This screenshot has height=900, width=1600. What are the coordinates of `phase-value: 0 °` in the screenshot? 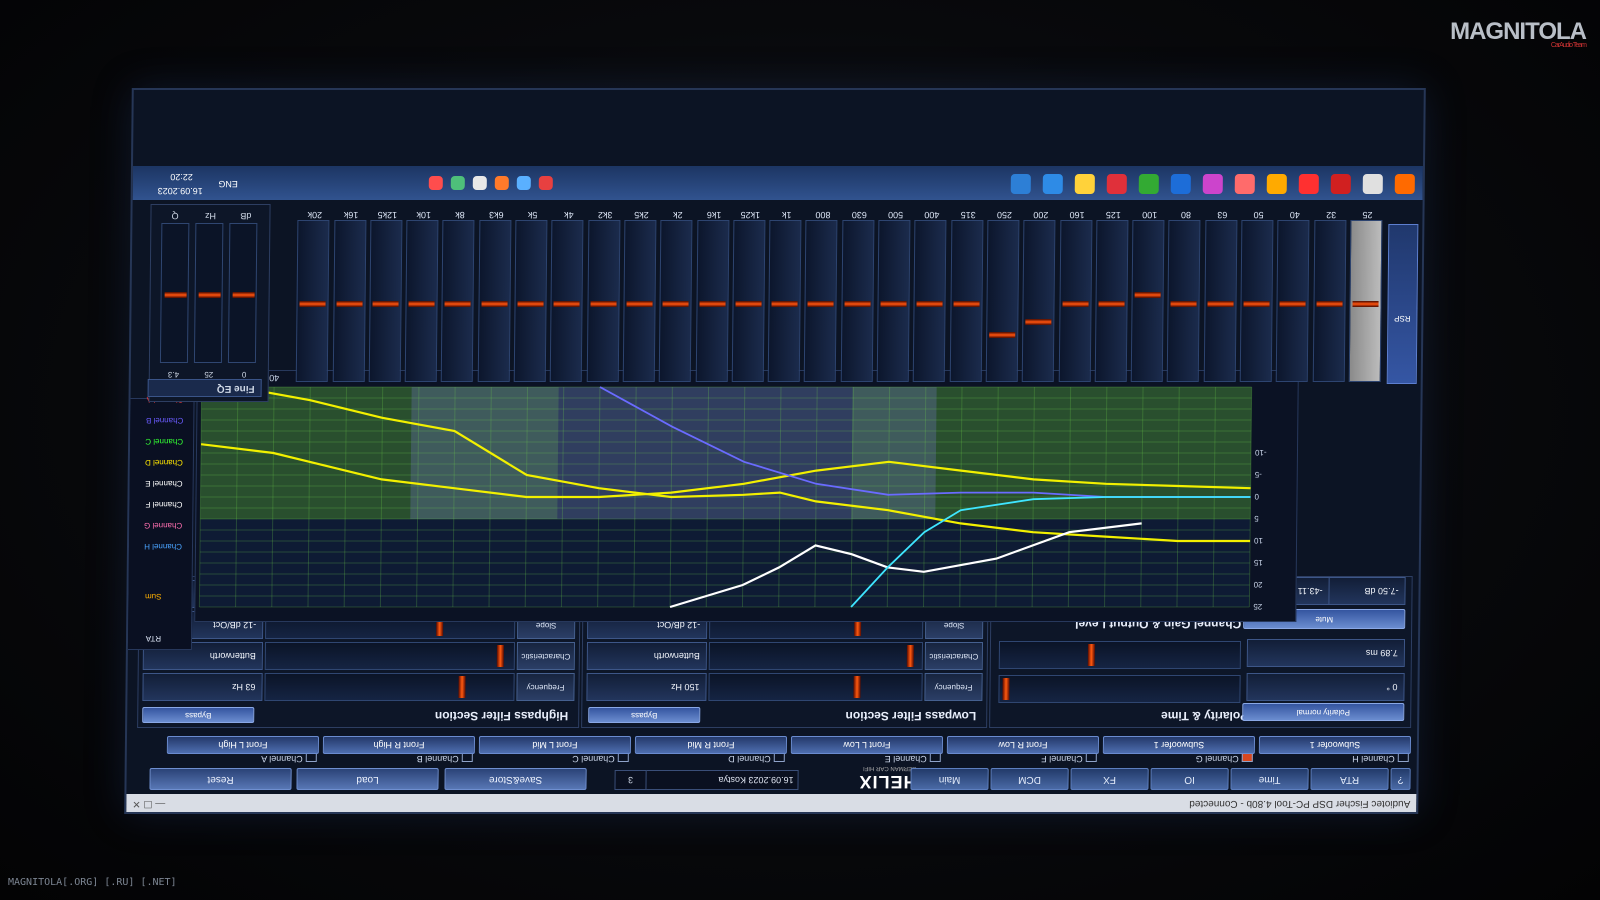 It's located at (1325, 687).